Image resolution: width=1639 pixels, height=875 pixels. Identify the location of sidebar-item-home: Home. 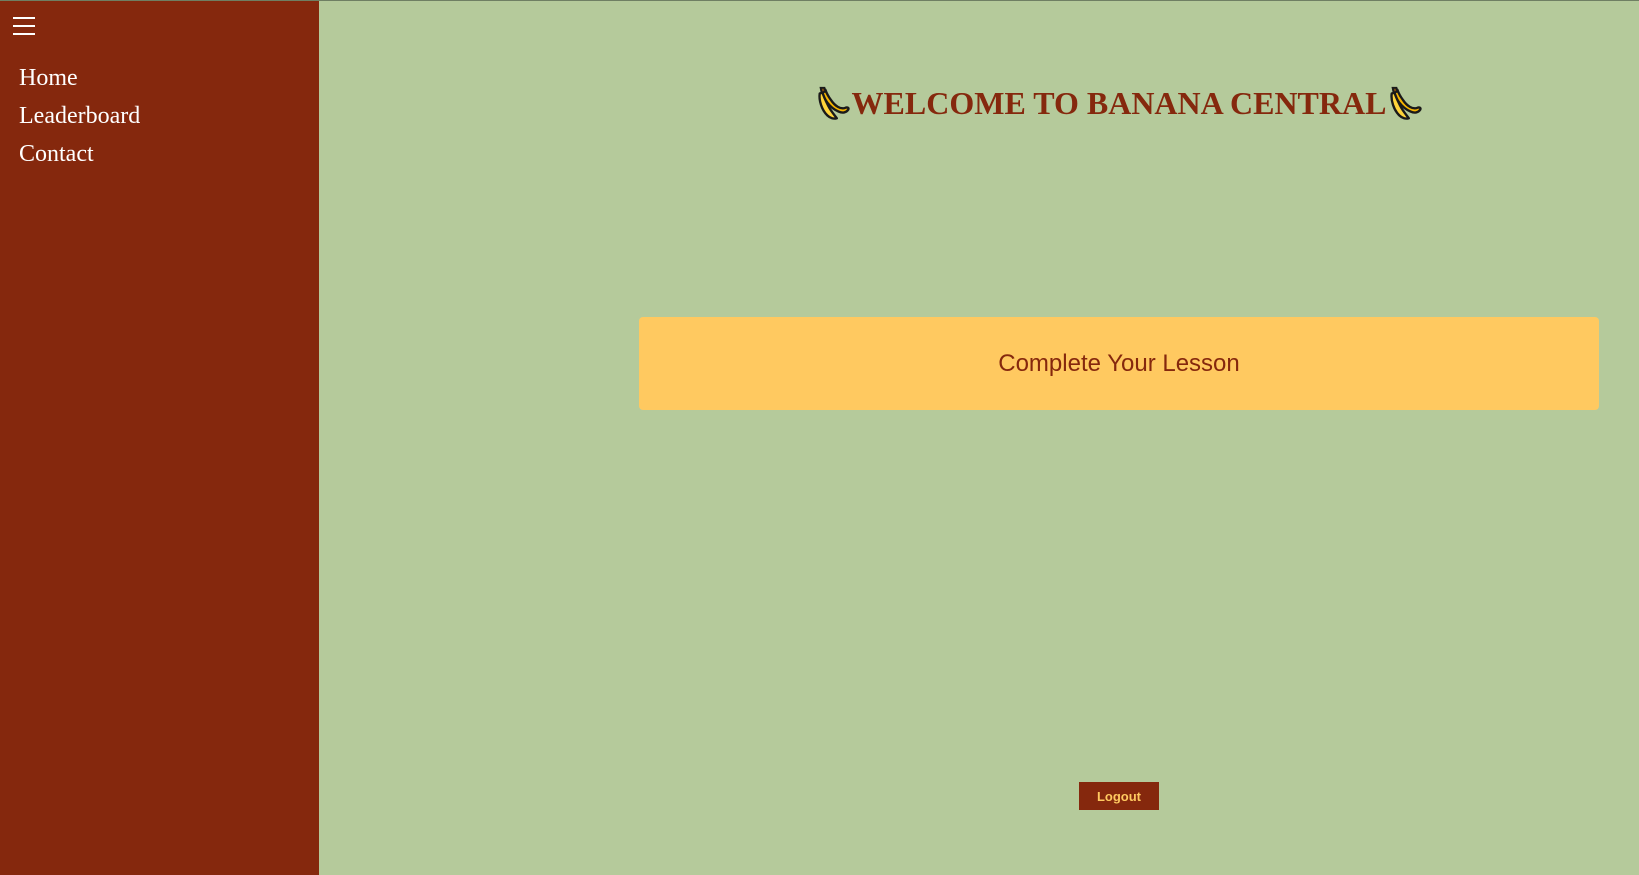
(79, 78).